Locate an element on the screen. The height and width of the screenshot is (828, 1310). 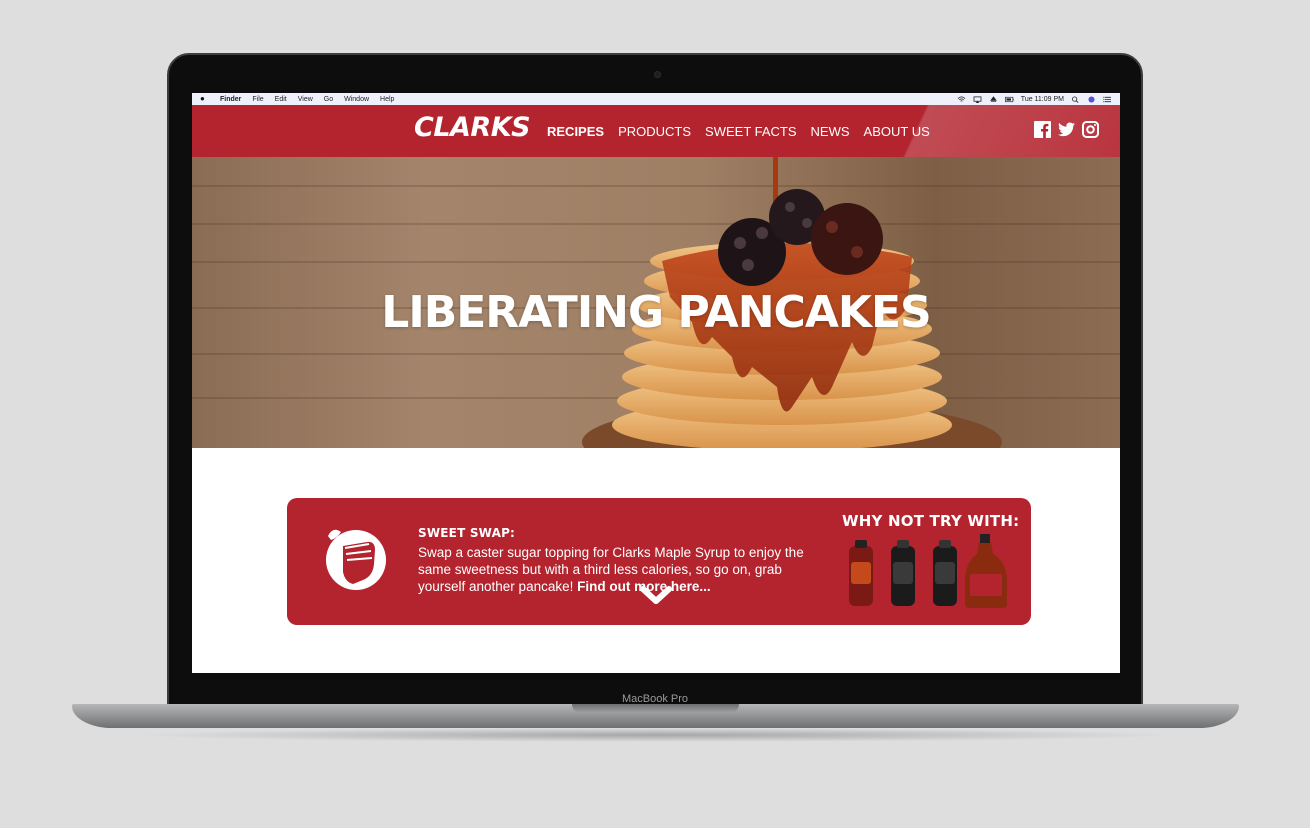
twitter-icon is located at coordinates (1066, 129).